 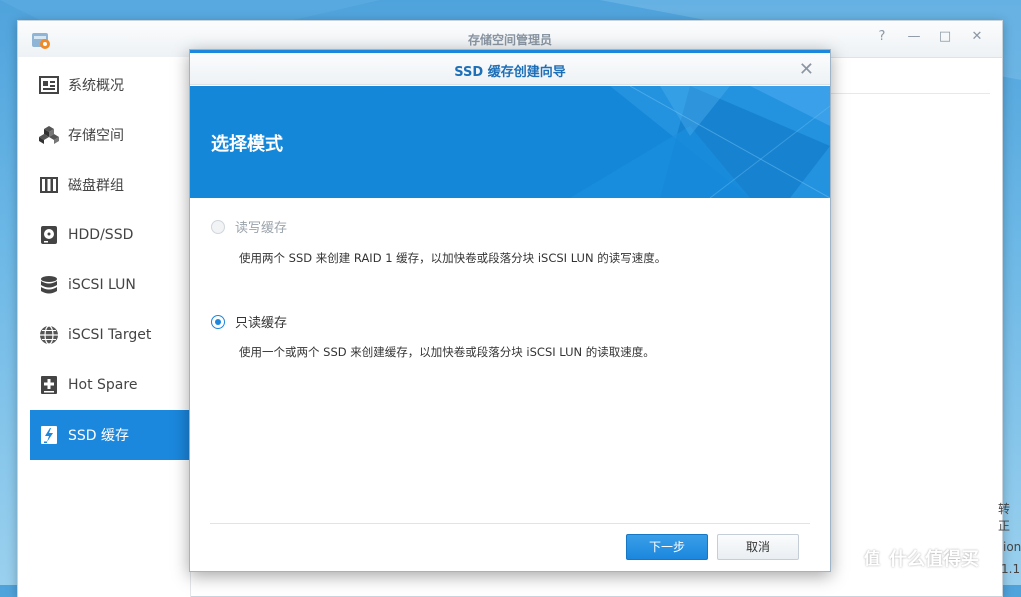 I want to click on ssd-cache-icon, so click(x=49, y=435).